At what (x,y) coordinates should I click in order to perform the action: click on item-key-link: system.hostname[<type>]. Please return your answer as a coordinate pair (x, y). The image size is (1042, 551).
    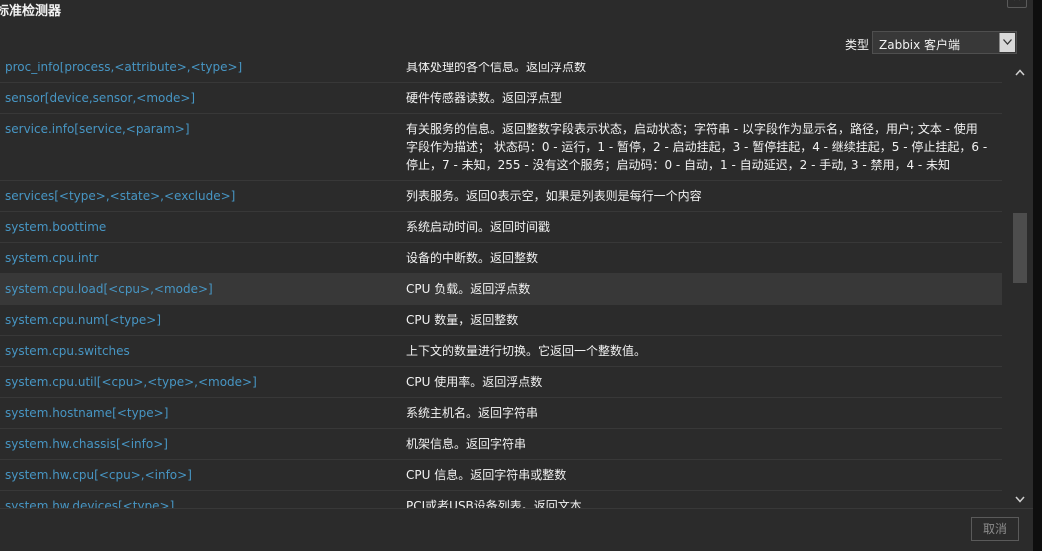
    Looking at the image, I should click on (86, 413).